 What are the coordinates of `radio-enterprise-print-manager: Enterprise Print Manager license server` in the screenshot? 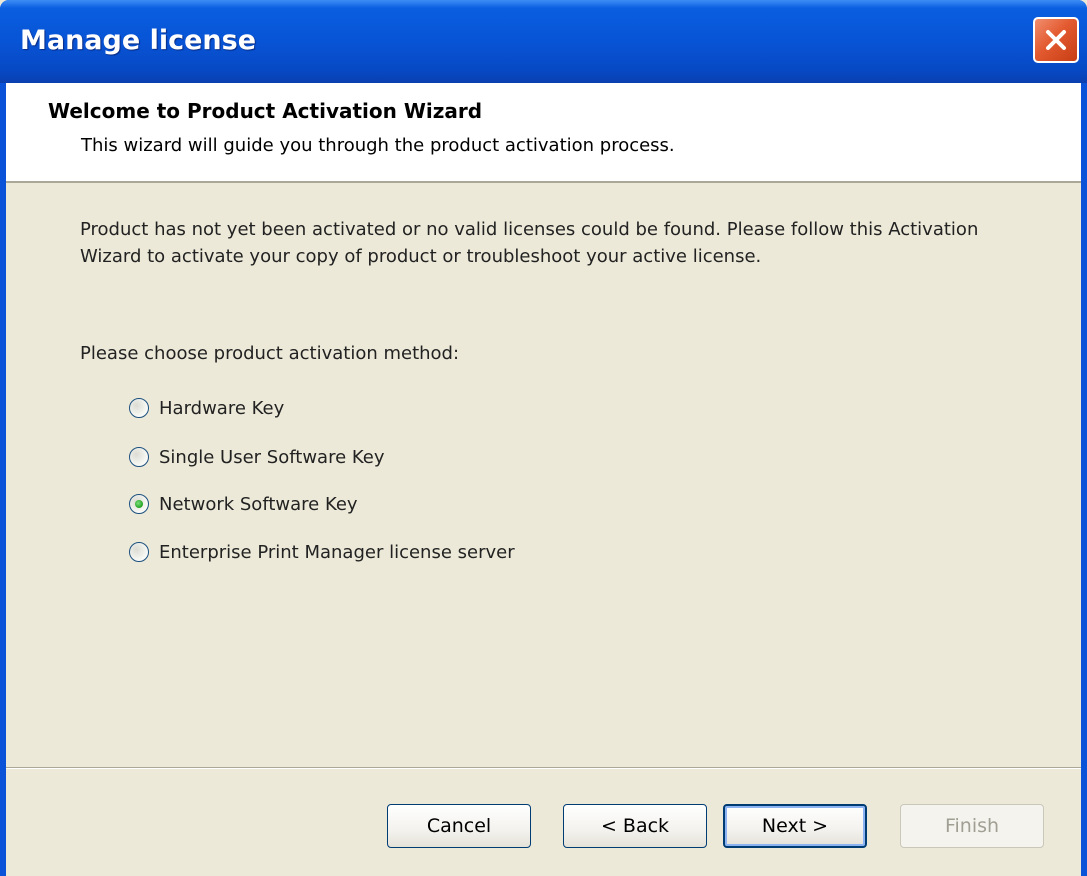 It's located at (322, 552).